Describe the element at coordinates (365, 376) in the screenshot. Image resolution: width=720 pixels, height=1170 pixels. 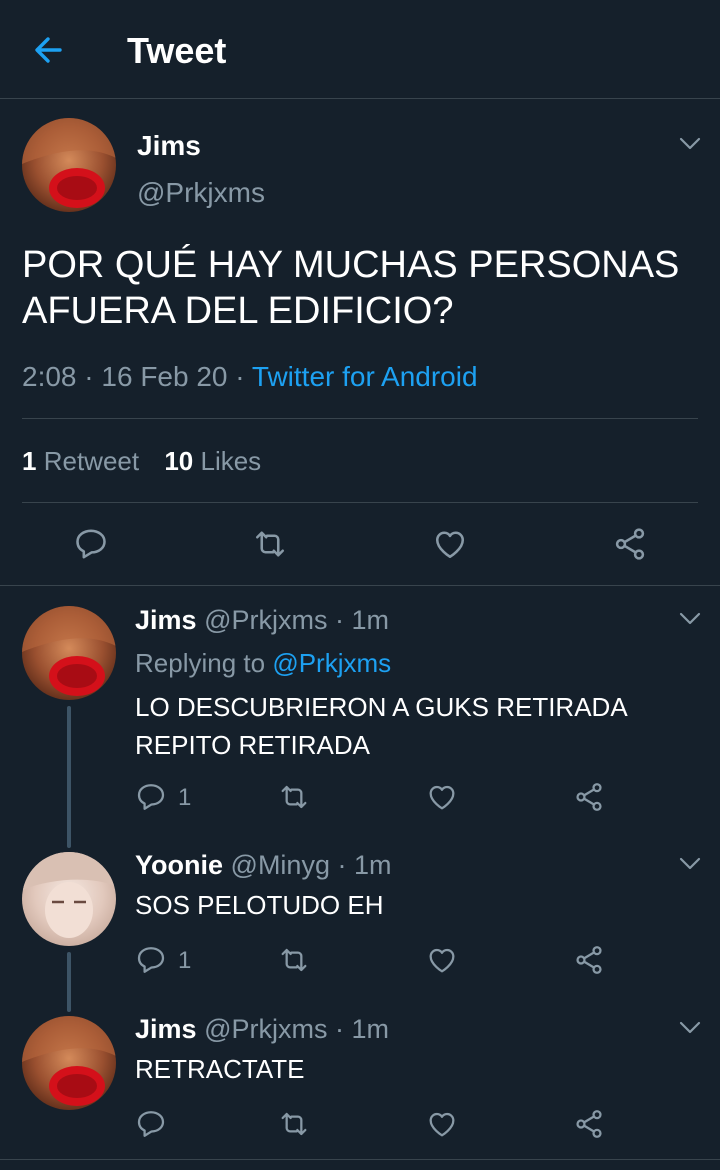
I see `tweet-source-link: Twitter for Android` at that location.